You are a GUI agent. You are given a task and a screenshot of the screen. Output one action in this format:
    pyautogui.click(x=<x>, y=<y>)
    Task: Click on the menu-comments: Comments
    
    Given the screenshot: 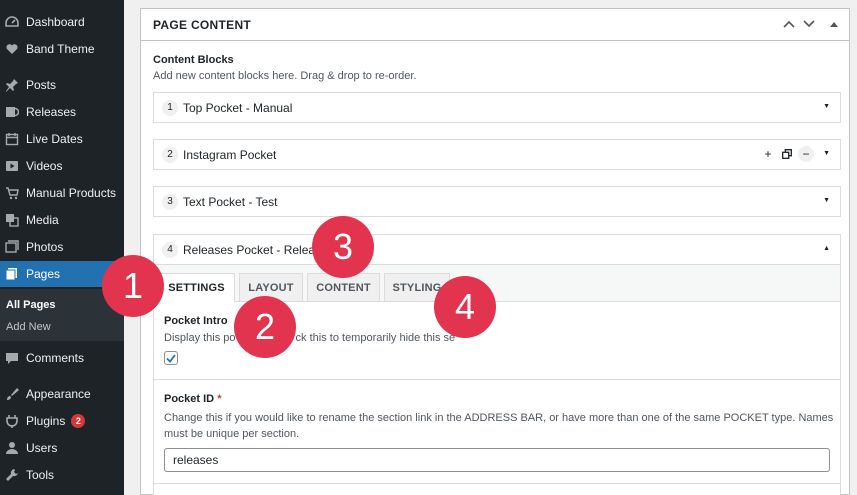 What is the action you would take?
    pyautogui.click(x=62, y=358)
    